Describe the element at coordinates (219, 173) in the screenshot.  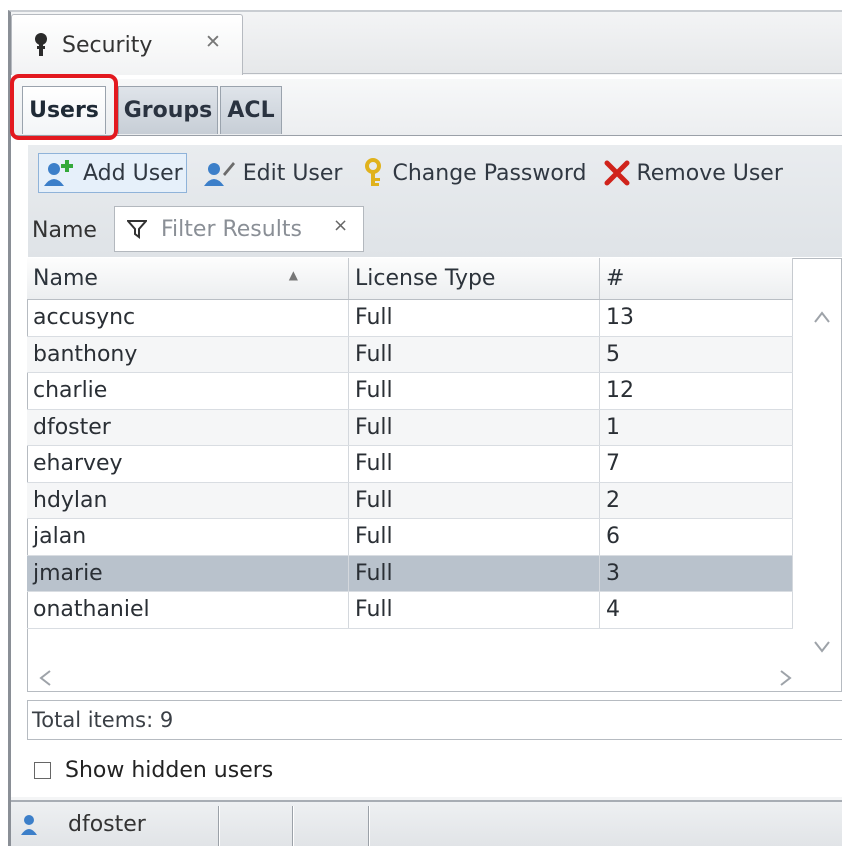
I see `edit-user-icon` at that location.